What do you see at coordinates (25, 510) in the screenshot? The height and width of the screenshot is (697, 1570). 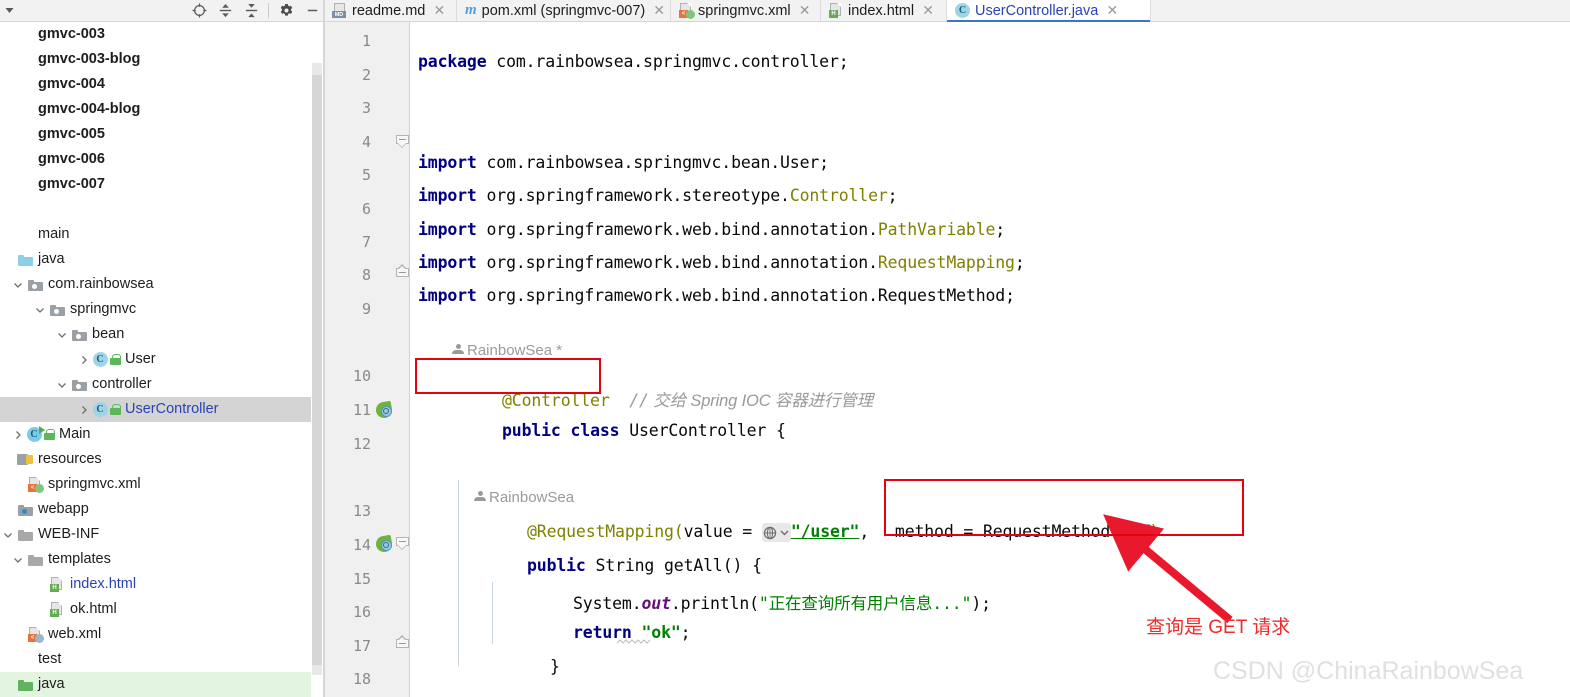 I see `web-folder-icon` at bounding box center [25, 510].